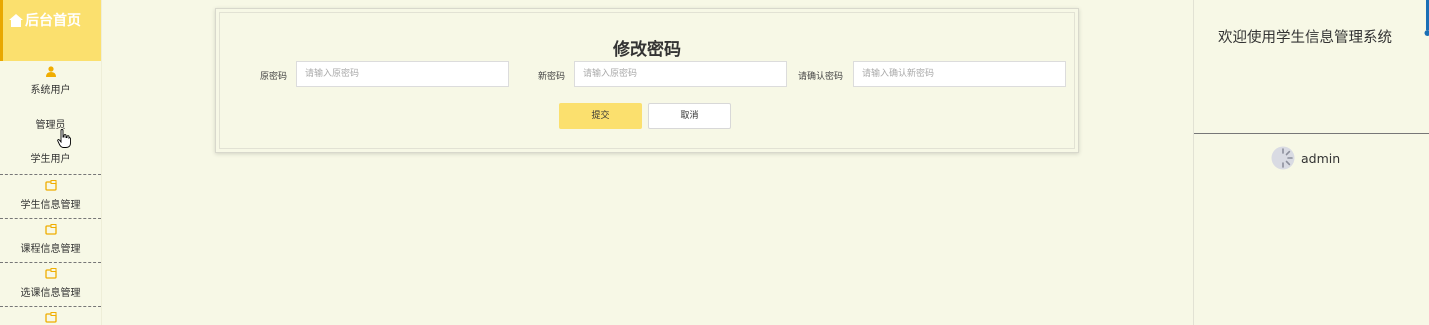  What do you see at coordinates (959, 74) in the screenshot?
I see `confirm-password-input` at bounding box center [959, 74].